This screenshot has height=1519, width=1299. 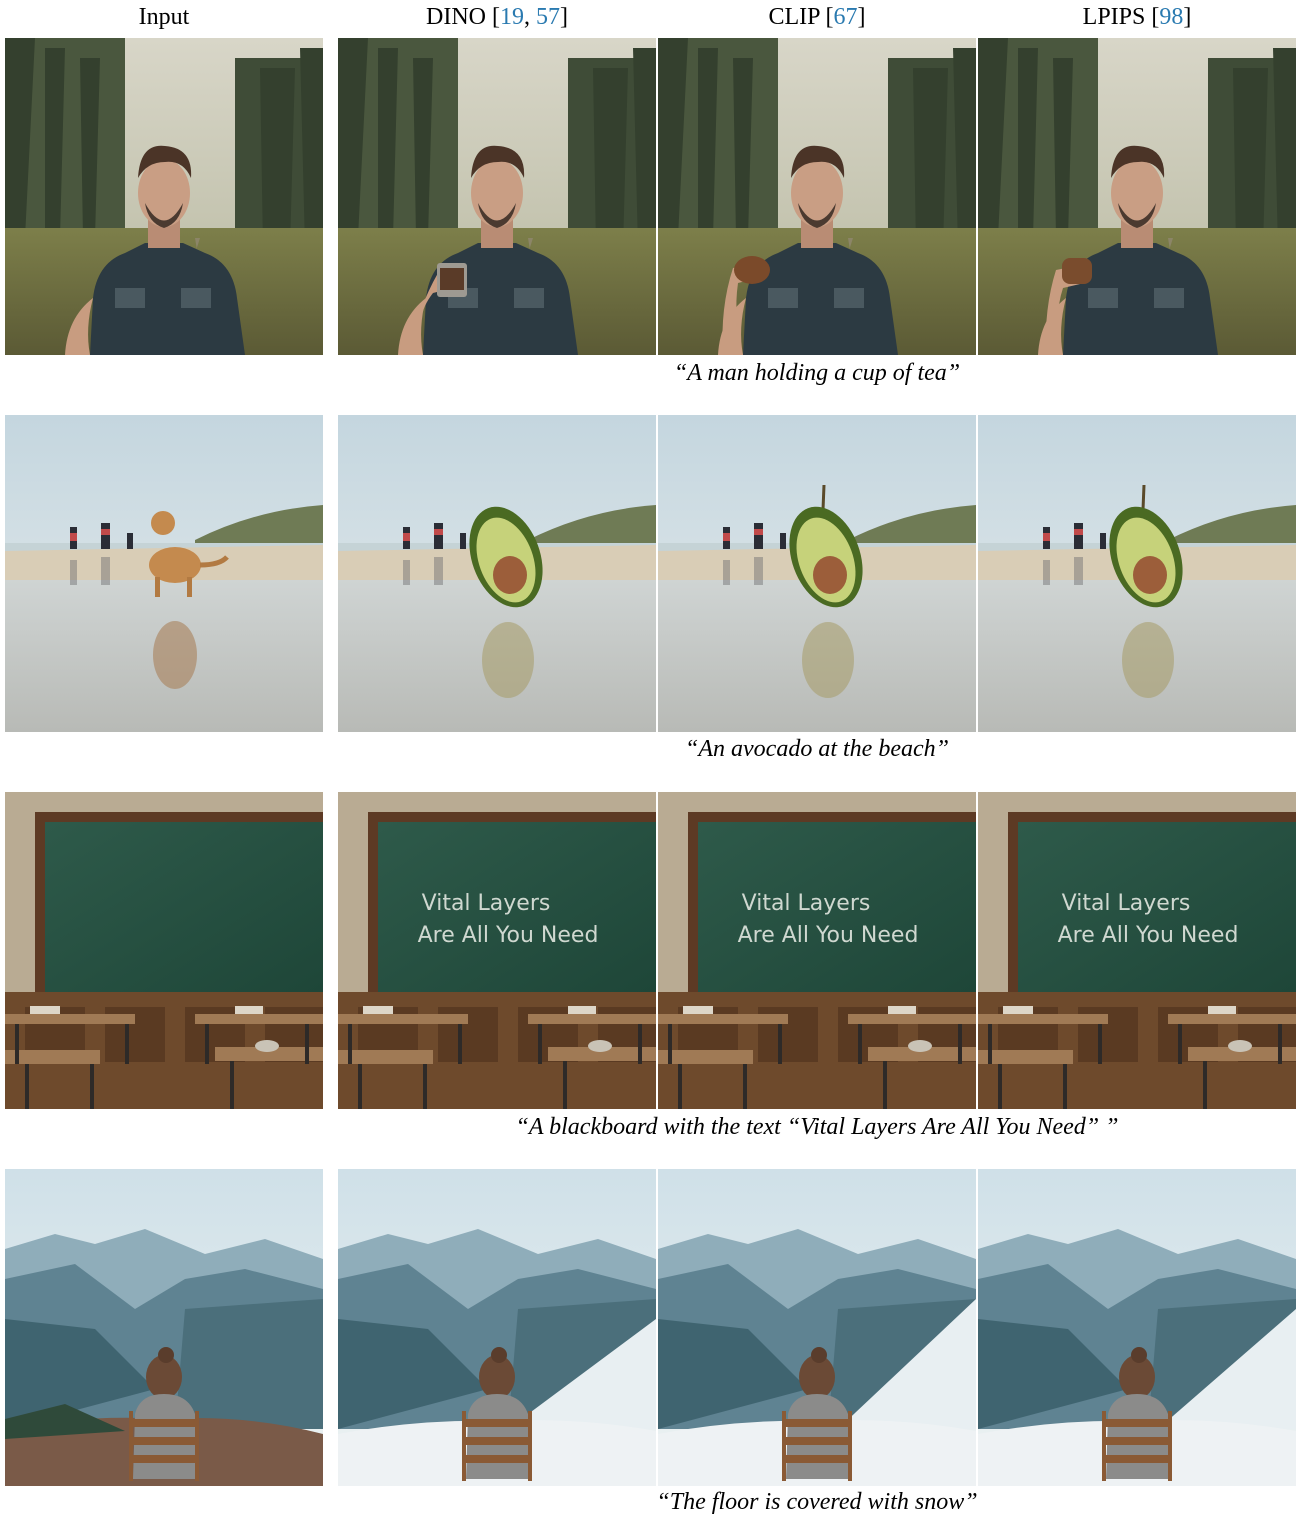 I want to click on citation-link: 67, so click(x=846, y=17).